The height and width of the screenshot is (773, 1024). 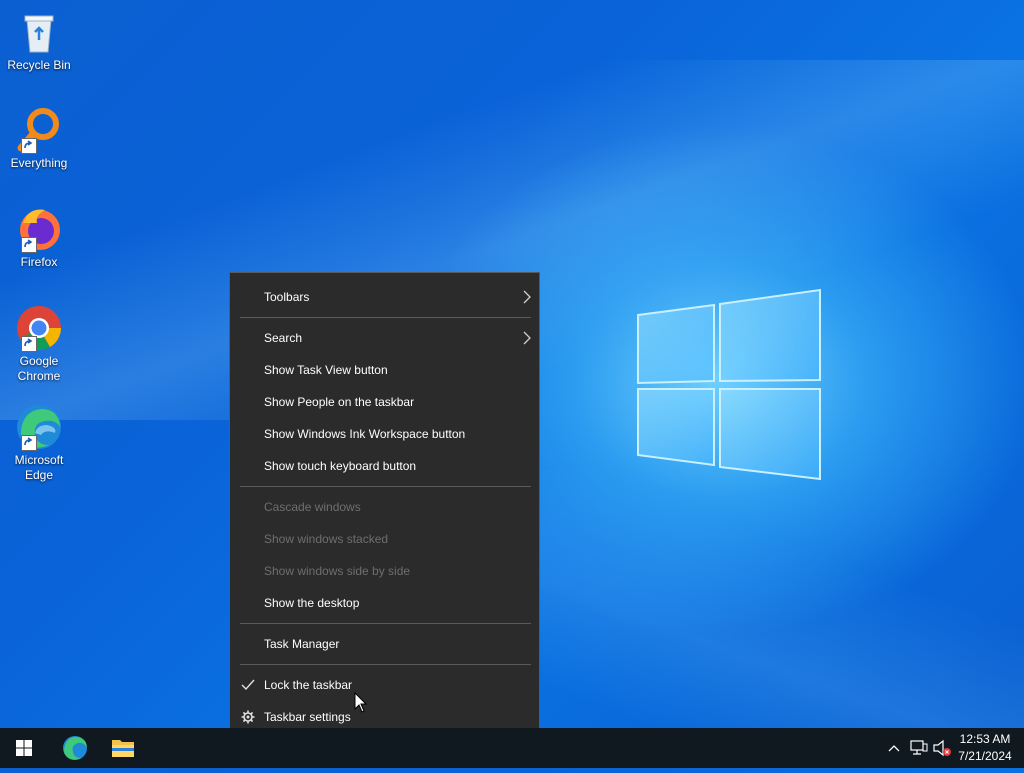 I want to click on menu-item-lock-the-taskbar: Lock the taskbar, so click(x=384, y=685).